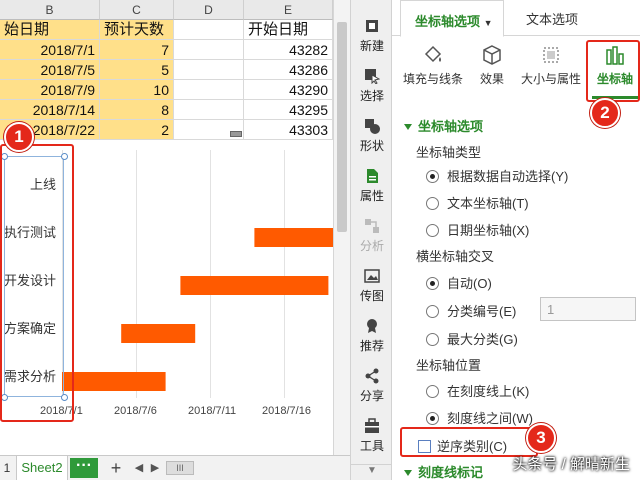  I want to click on cell-start: 43295, so click(288, 110).